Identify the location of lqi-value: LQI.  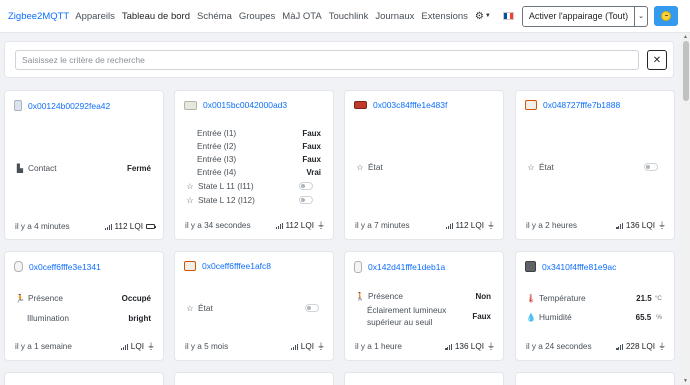
(307, 346).